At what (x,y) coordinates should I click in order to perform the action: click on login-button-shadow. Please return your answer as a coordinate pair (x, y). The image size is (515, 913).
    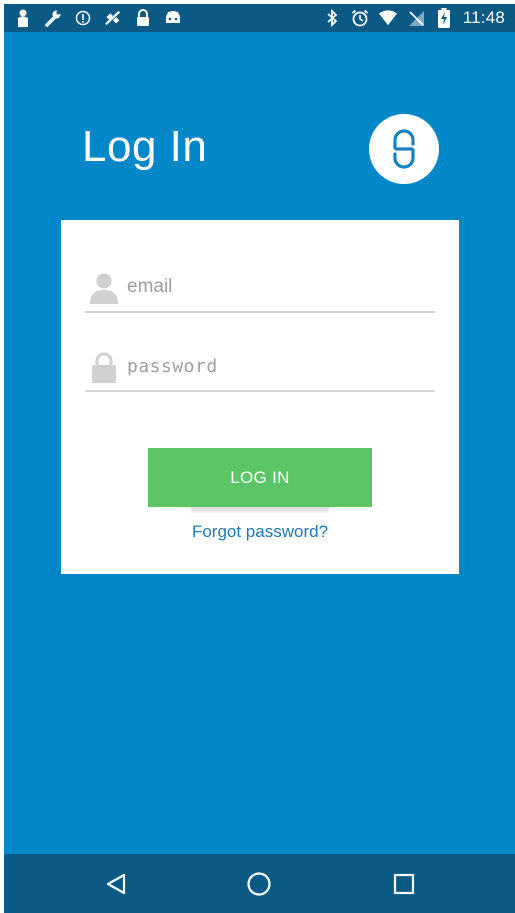
    Looking at the image, I should click on (260, 510).